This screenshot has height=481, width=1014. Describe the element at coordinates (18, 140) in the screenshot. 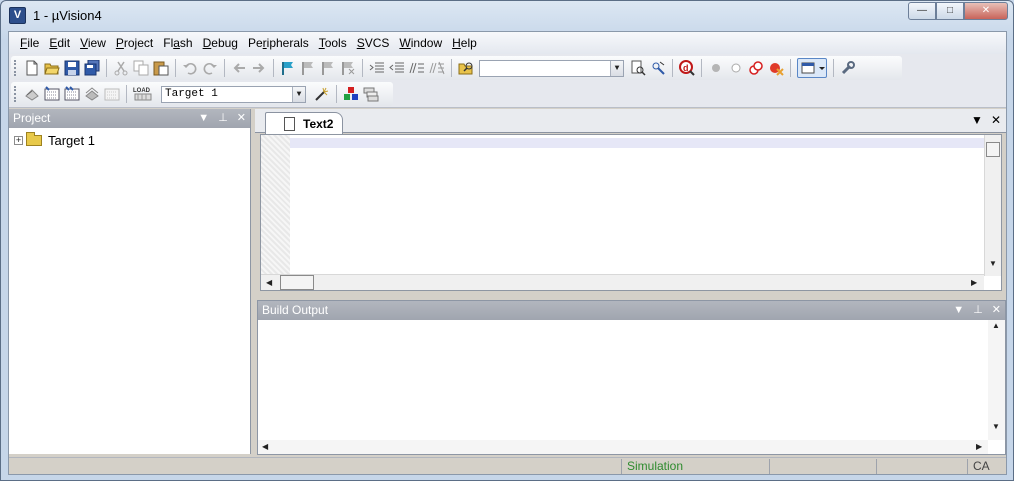

I see `tree-expand-icon: +` at that location.